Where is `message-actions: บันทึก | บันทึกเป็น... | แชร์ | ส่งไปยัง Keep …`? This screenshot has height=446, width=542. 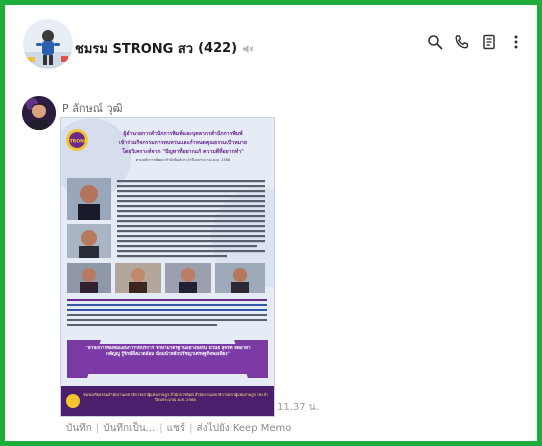 message-actions: บันทึก | บันทึกเป็น... | แชร์ | ส่งไปยัง Keep … is located at coordinates (178, 428).